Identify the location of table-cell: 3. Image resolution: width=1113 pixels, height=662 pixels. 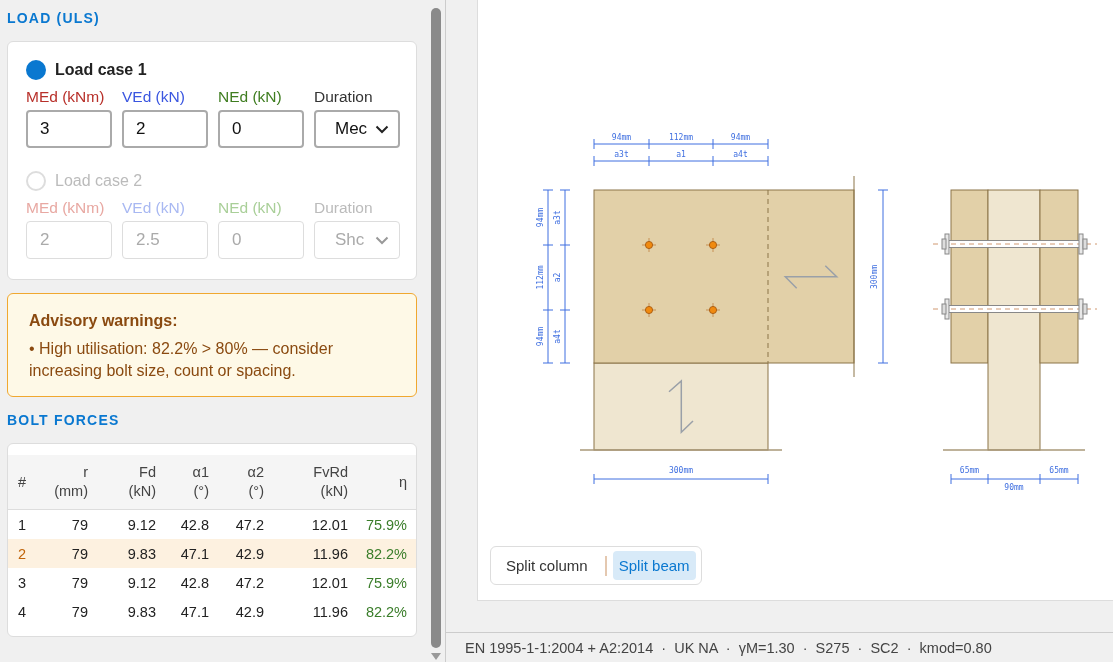
(30, 582).